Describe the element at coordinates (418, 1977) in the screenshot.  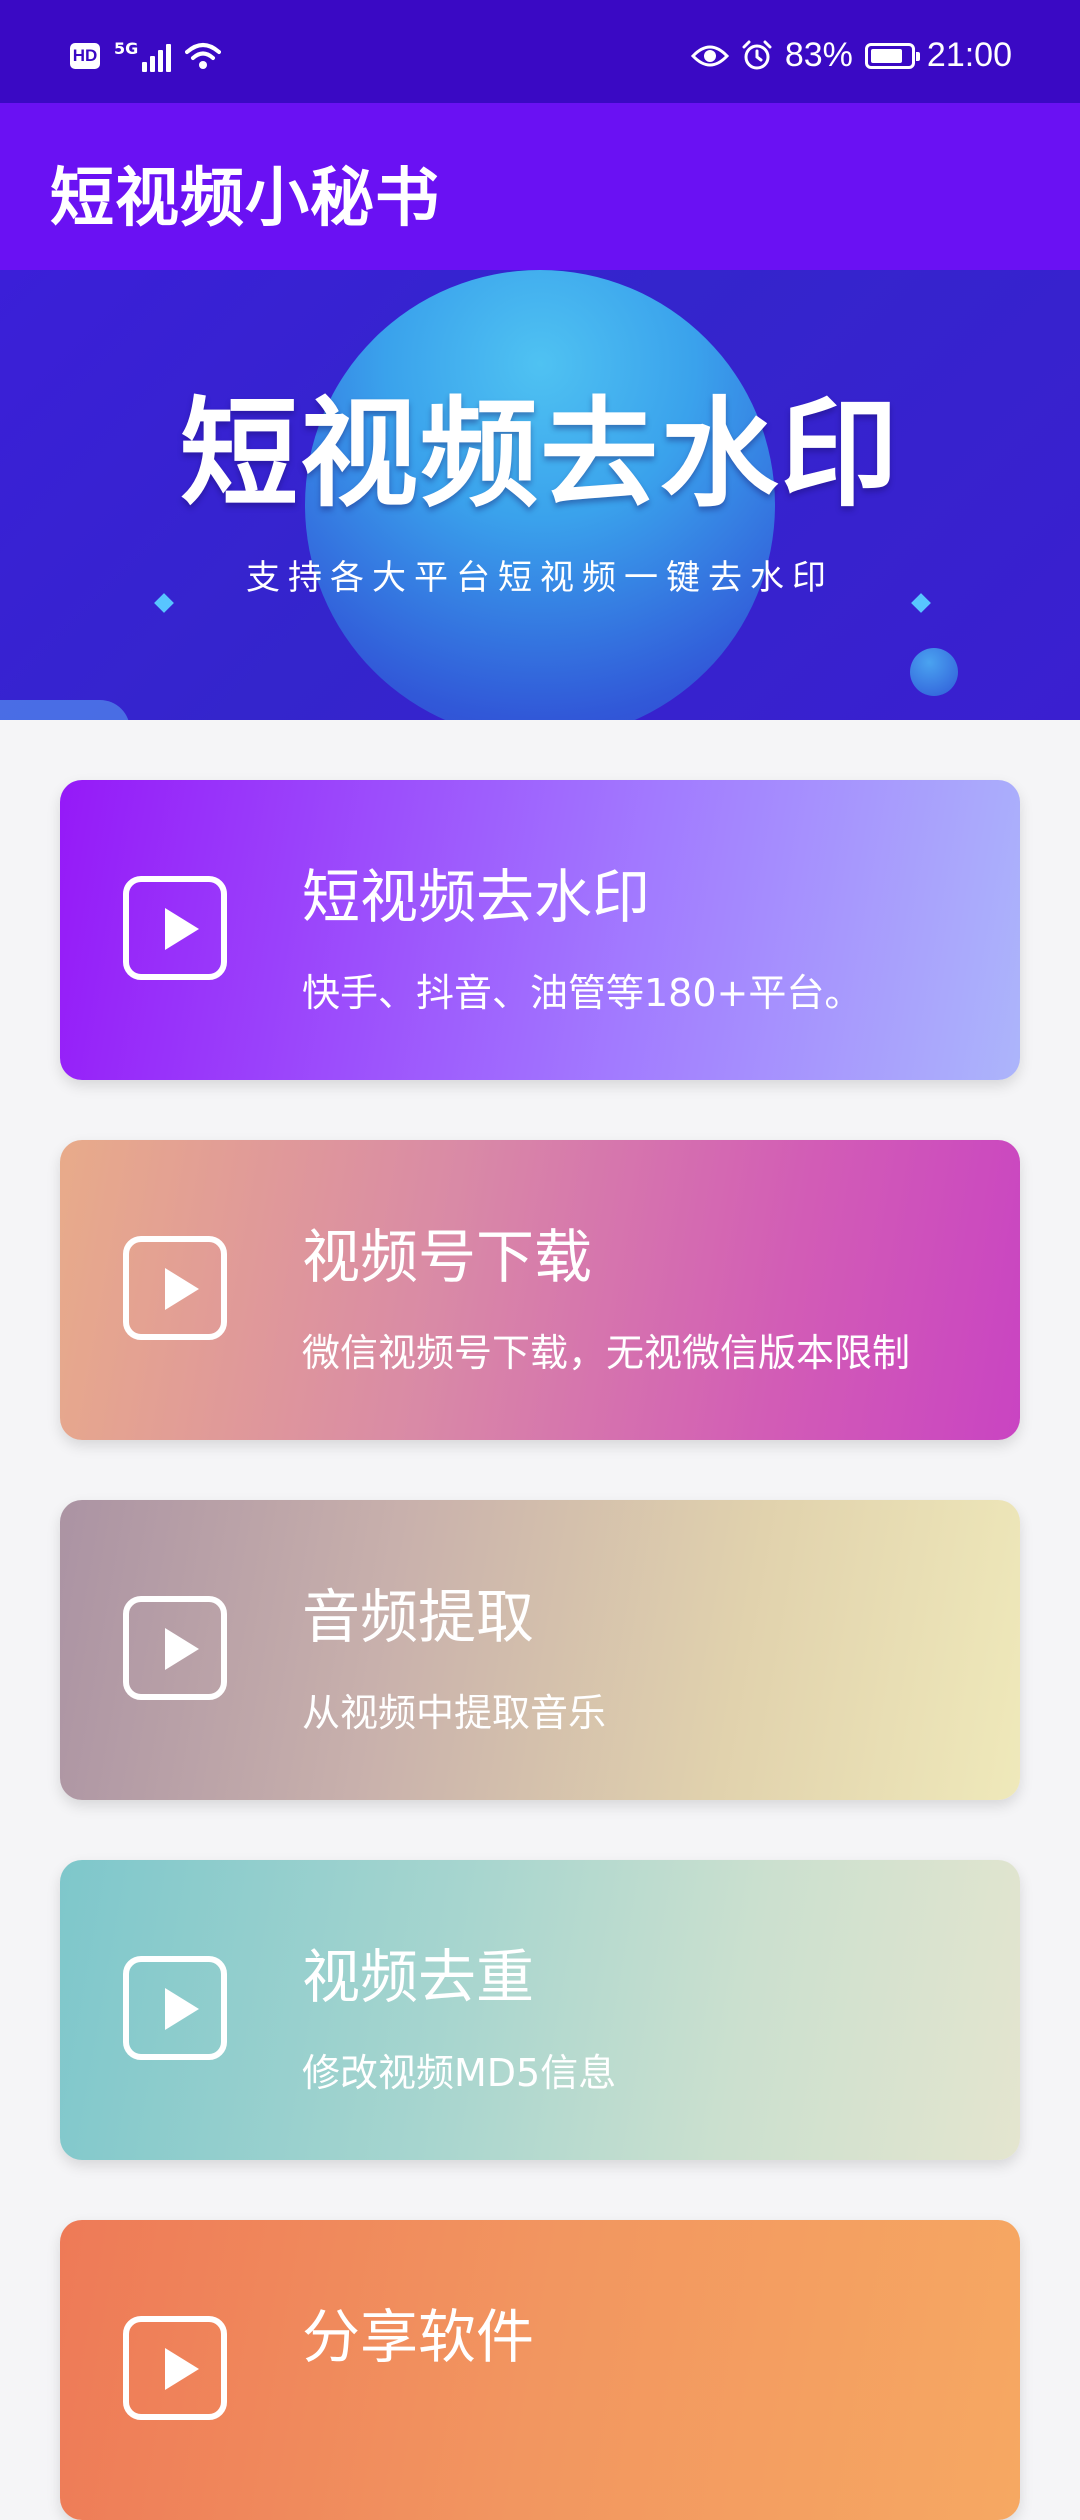
I see `card-title: 视频去重` at that location.